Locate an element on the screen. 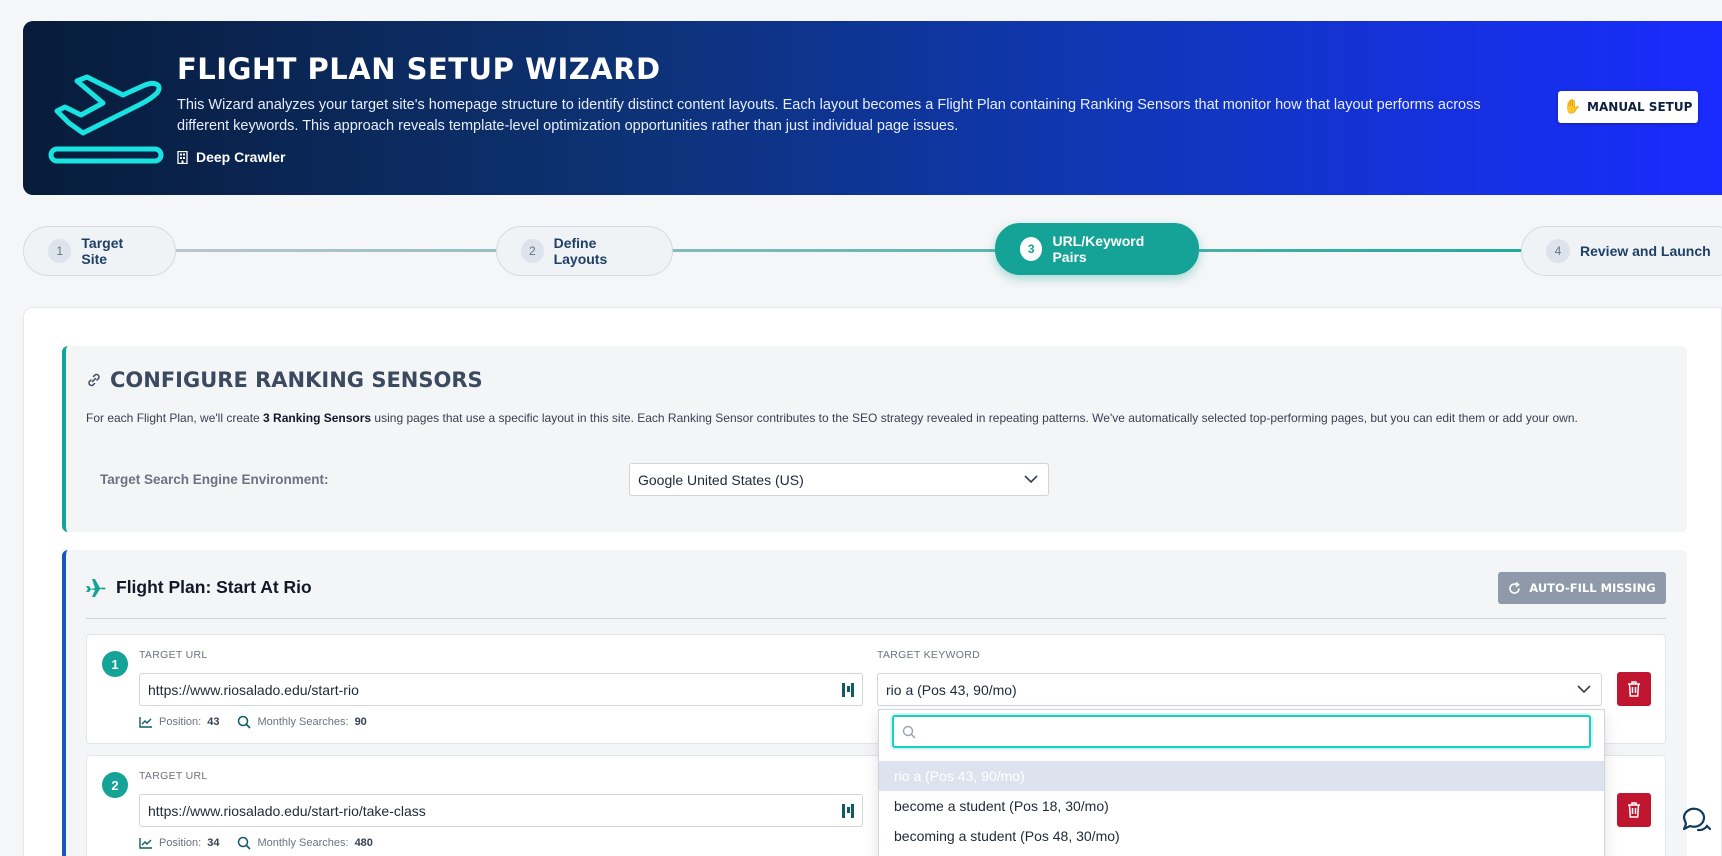 Image resolution: width=1722 pixels, height=856 pixels. step-number: 2 is located at coordinates (532, 251).